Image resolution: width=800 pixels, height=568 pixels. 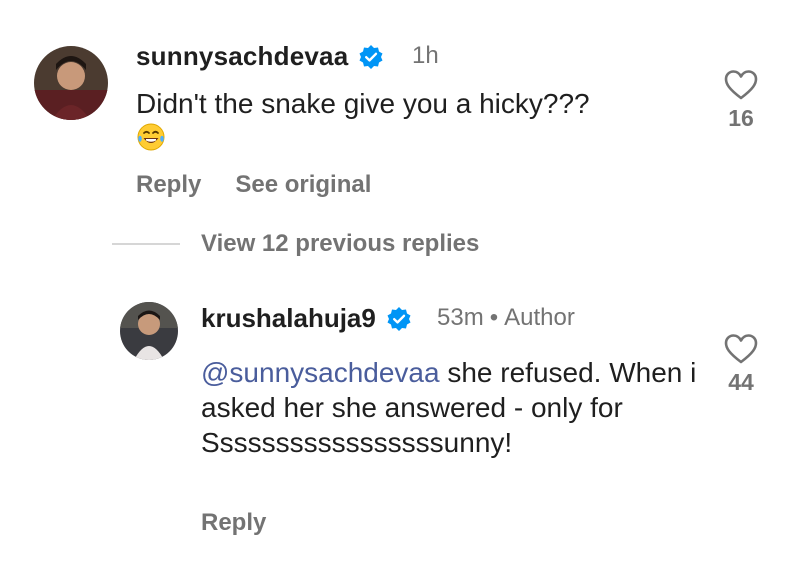 I want to click on like-count: 44, so click(x=741, y=382).